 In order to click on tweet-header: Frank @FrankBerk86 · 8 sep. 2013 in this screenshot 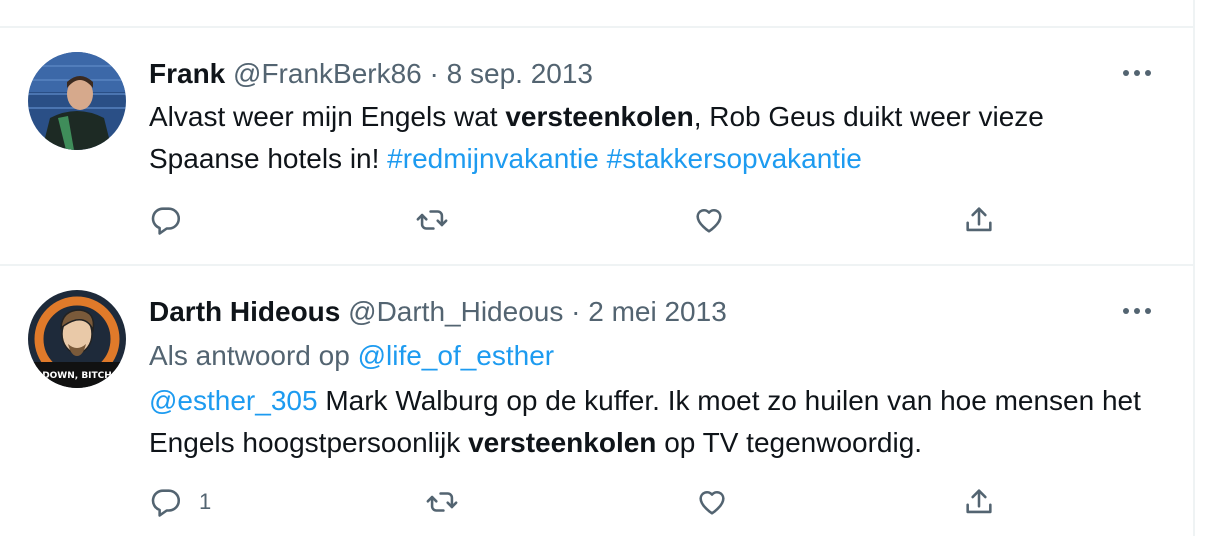, I will do `click(654, 74)`.